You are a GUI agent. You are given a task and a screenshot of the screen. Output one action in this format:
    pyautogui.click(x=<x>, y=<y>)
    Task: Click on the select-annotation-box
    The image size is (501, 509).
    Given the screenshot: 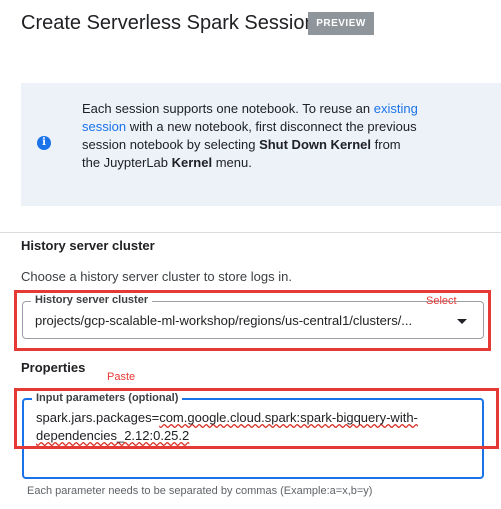 What is the action you would take?
    pyautogui.click(x=252, y=320)
    